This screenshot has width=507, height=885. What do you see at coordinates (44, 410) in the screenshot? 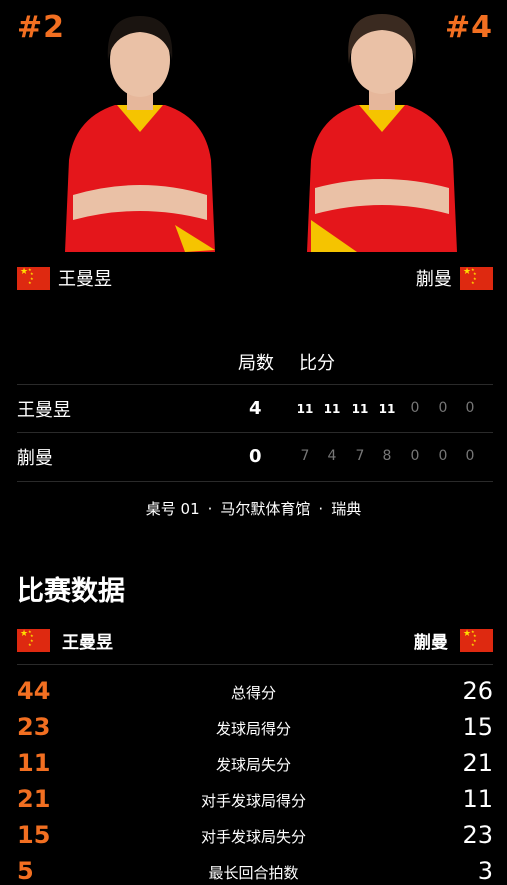
I see `score-row-1-name: 王曼昱` at bounding box center [44, 410].